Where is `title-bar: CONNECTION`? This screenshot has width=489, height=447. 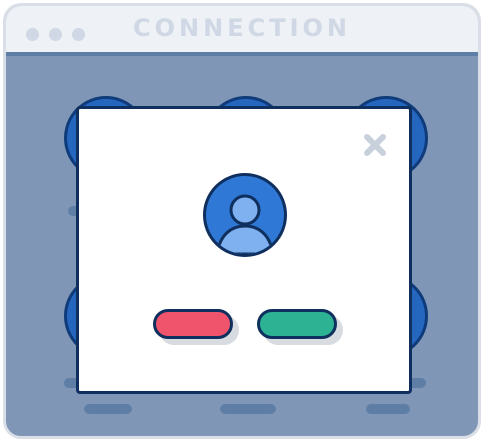 title-bar: CONNECTION is located at coordinates (242, 31).